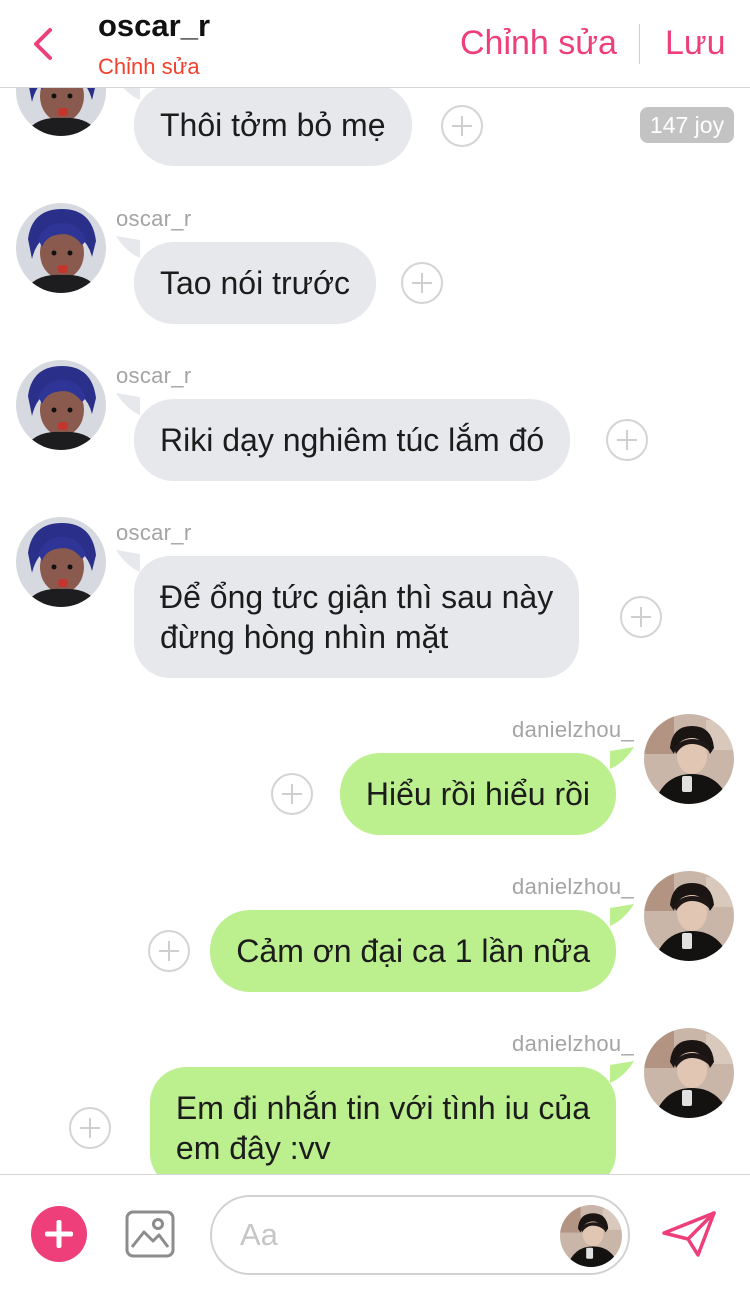  I want to click on message-text-line: Để ổng tức giận thì sau này, so click(357, 597).